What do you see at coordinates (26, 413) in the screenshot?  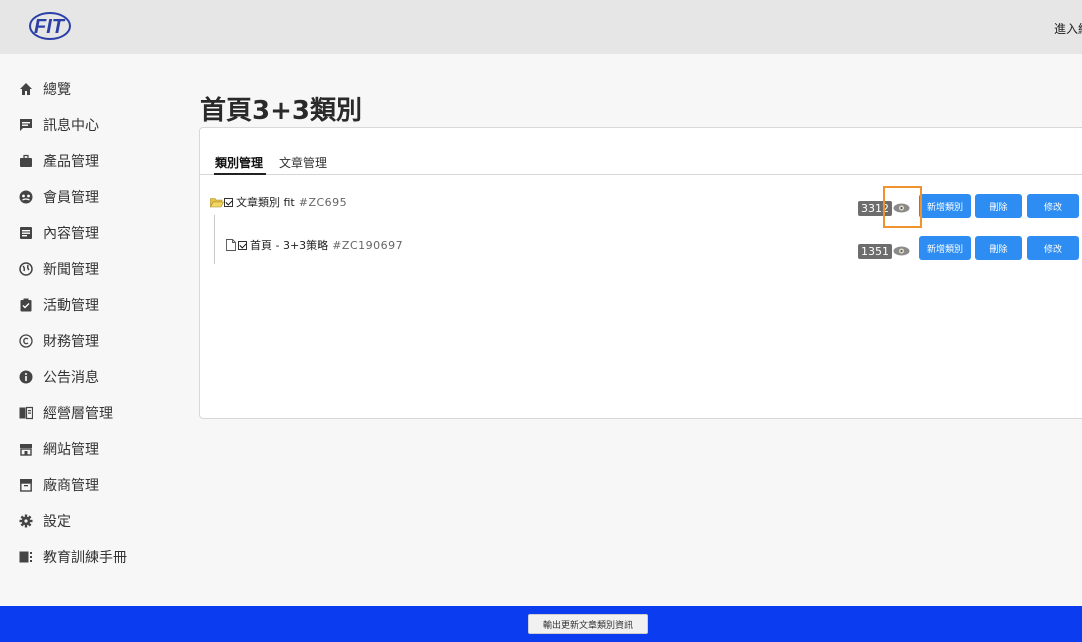 I see `book-icon` at bounding box center [26, 413].